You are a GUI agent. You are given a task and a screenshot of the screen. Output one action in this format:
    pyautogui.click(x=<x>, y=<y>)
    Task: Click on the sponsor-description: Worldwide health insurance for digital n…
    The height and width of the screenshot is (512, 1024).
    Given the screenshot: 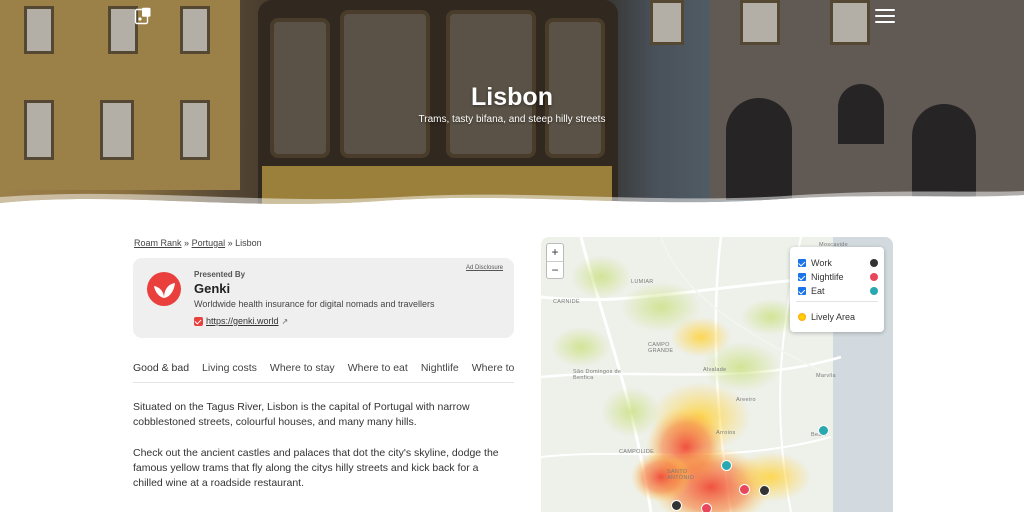 What is the action you would take?
    pyautogui.click(x=314, y=304)
    